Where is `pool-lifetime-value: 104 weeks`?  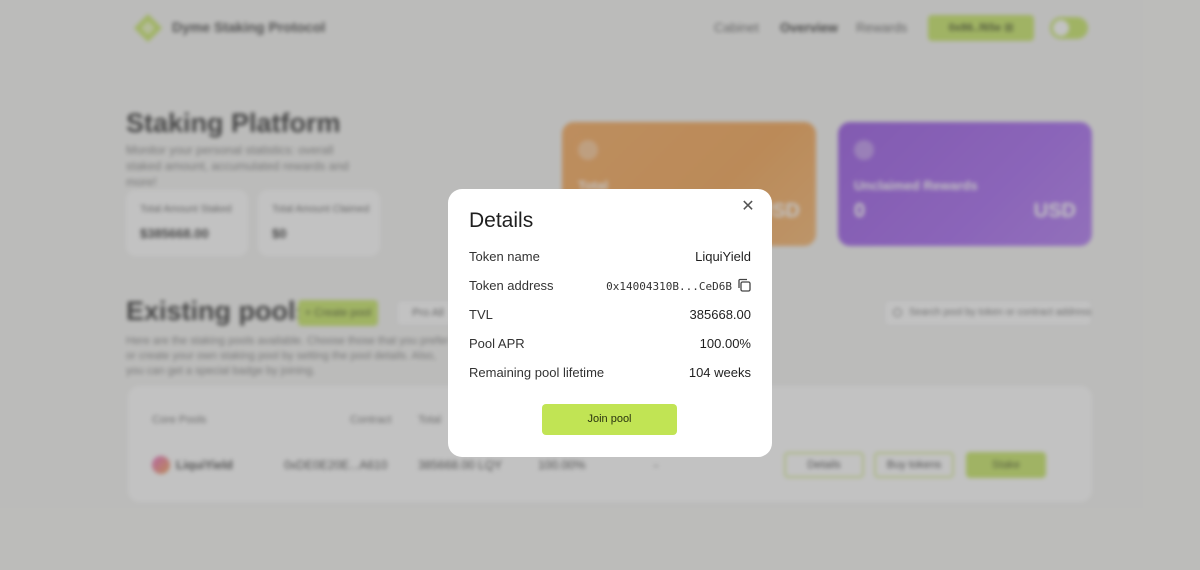
pool-lifetime-value: 104 weeks is located at coordinates (719, 372).